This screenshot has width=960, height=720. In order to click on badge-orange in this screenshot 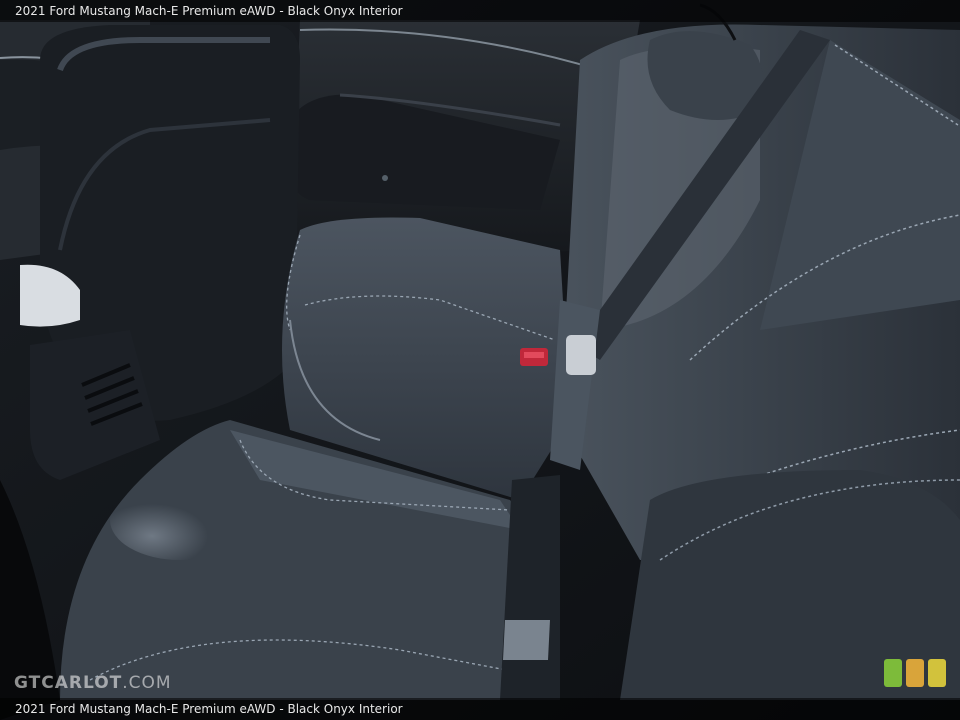, I will do `click(915, 673)`.